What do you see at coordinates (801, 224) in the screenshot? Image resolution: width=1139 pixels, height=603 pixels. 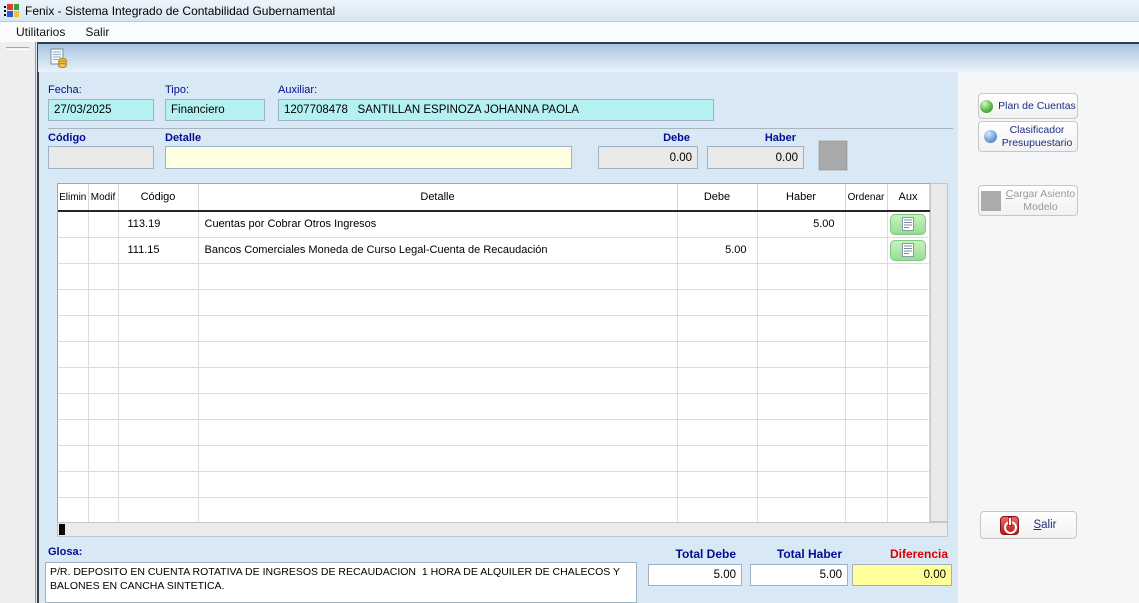 I see `cell-haber: 5.00` at bounding box center [801, 224].